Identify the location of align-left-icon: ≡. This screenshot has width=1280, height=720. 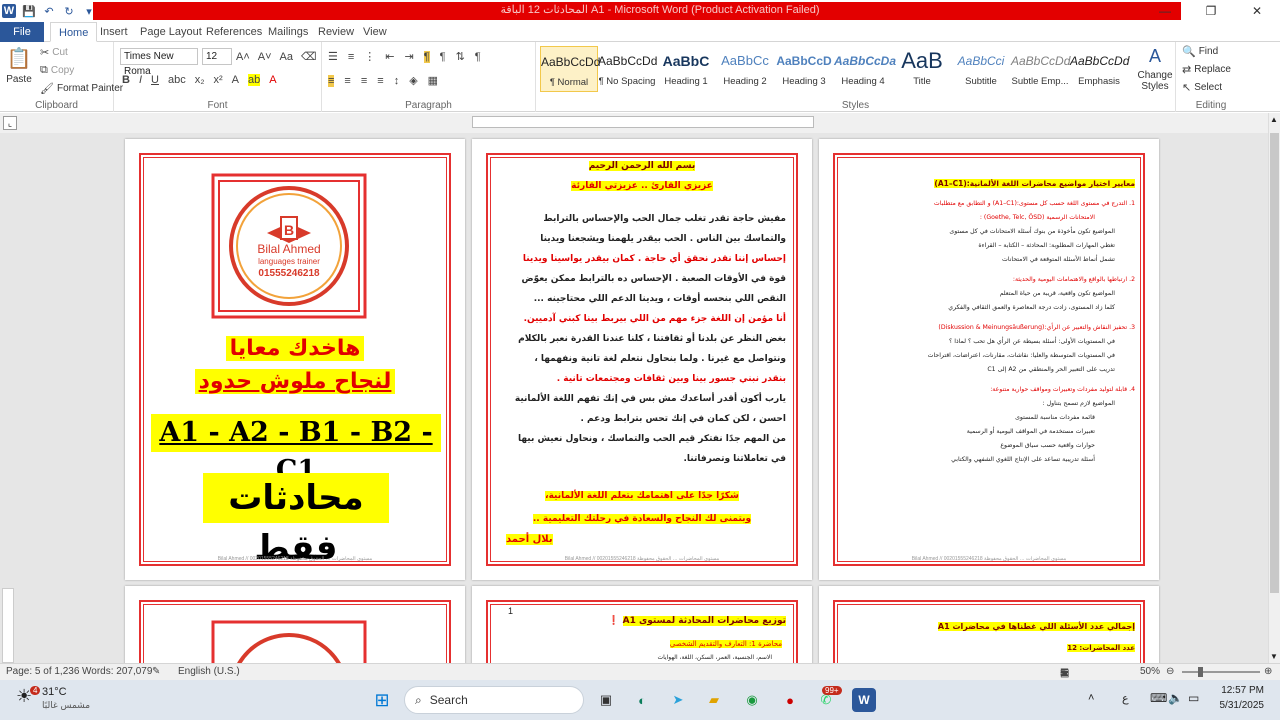
(331, 80).